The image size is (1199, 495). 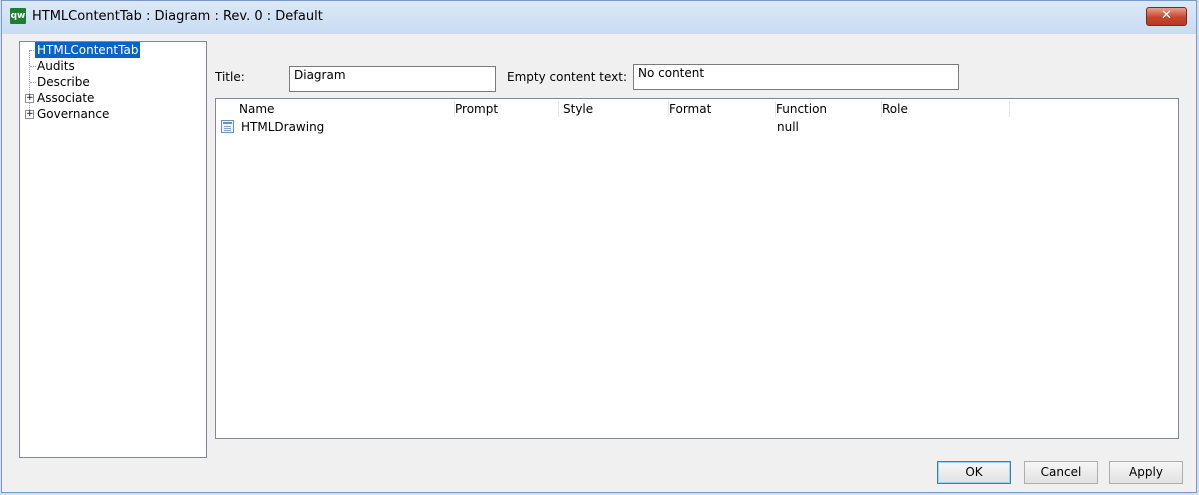 What do you see at coordinates (73, 114) in the screenshot?
I see `tree-item-label: Governance` at bounding box center [73, 114].